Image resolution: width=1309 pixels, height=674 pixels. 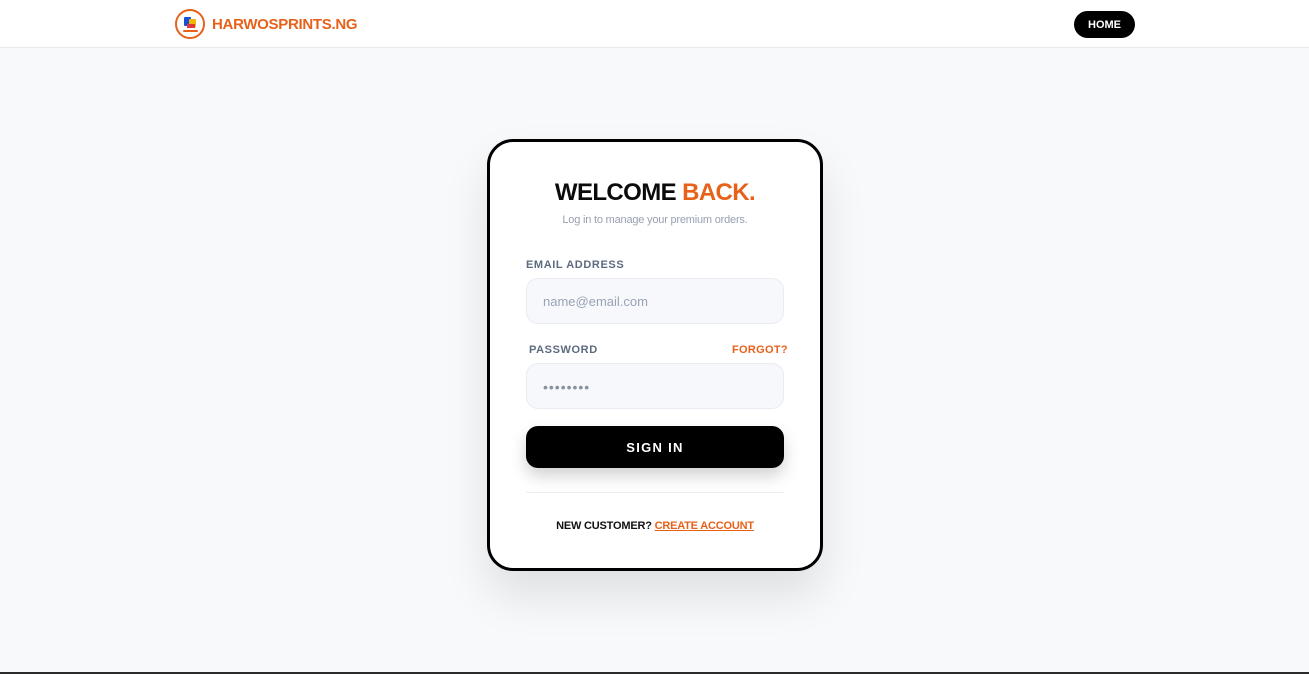 What do you see at coordinates (655, 386) in the screenshot?
I see `password-field` at bounding box center [655, 386].